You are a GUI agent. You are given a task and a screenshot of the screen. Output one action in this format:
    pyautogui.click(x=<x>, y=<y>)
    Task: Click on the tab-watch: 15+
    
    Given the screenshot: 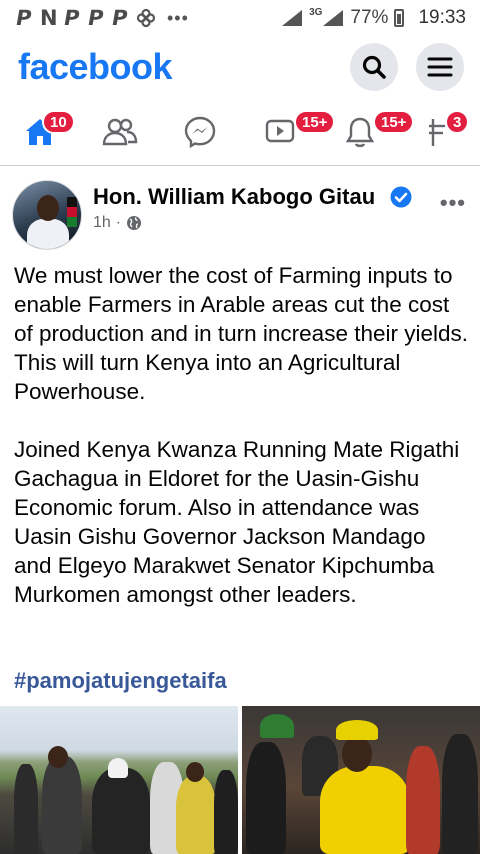 What is the action you would take?
    pyautogui.click(x=288, y=131)
    